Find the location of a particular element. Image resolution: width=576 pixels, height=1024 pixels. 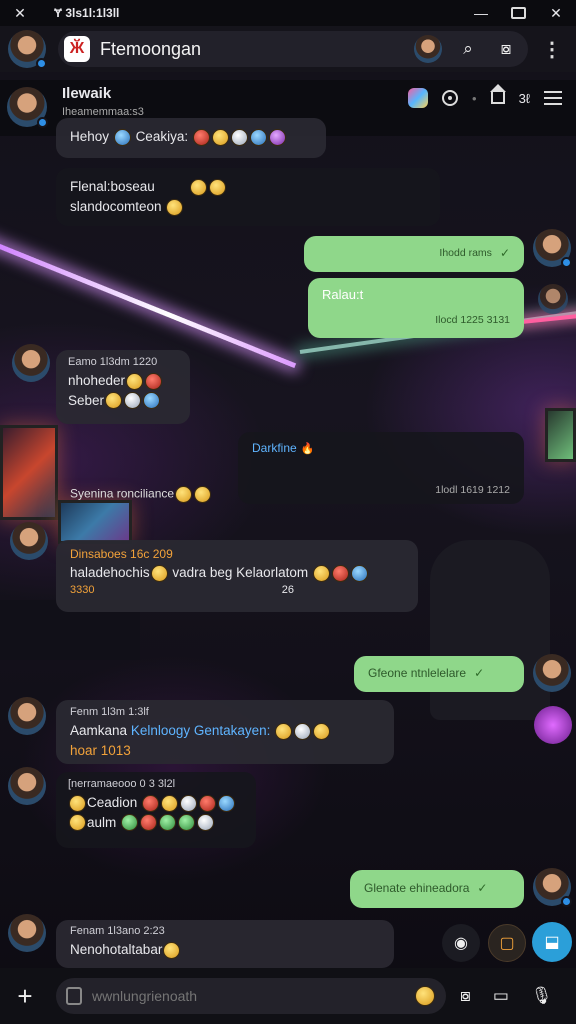

minimize-icon: — is located at coordinates (481, 13).